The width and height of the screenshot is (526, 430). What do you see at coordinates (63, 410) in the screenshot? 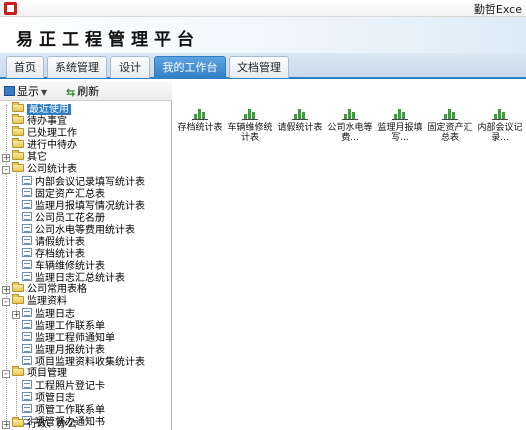
I see `tree-item-project-contact-sheet: 项管工作联系单` at bounding box center [63, 410].